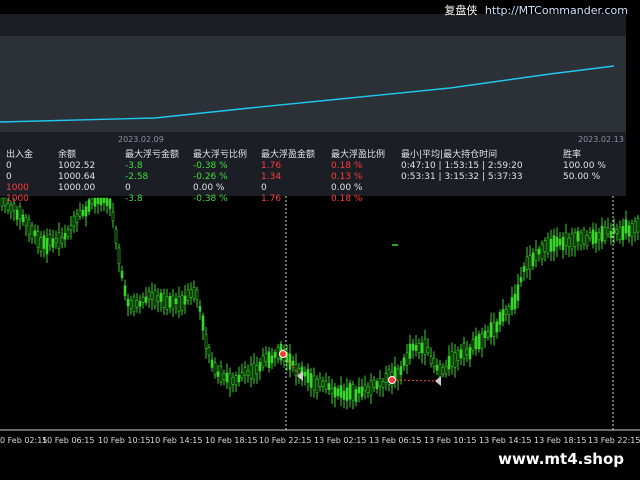 The width and height of the screenshot is (640, 480). Describe the element at coordinates (128, 187) in the screenshot. I see `cell-max-loss: 0` at that location.